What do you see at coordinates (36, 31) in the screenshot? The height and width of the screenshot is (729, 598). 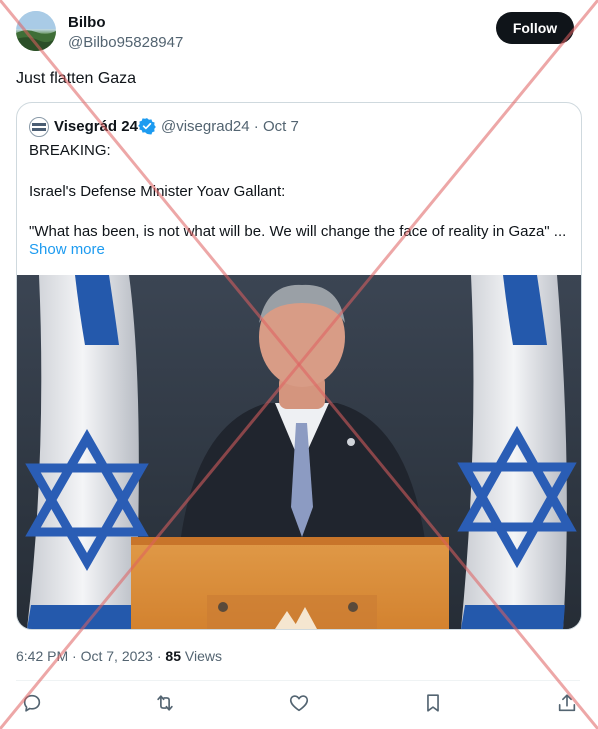 I see `avatar` at bounding box center [36, 31].